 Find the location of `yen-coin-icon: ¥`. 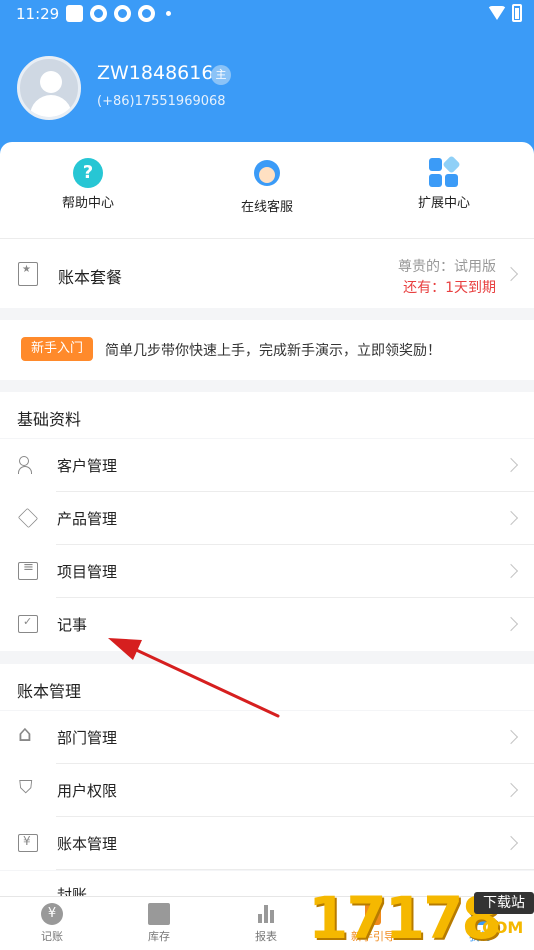

yen-coin-icon: ¥ is located at coordinates (52, 914).